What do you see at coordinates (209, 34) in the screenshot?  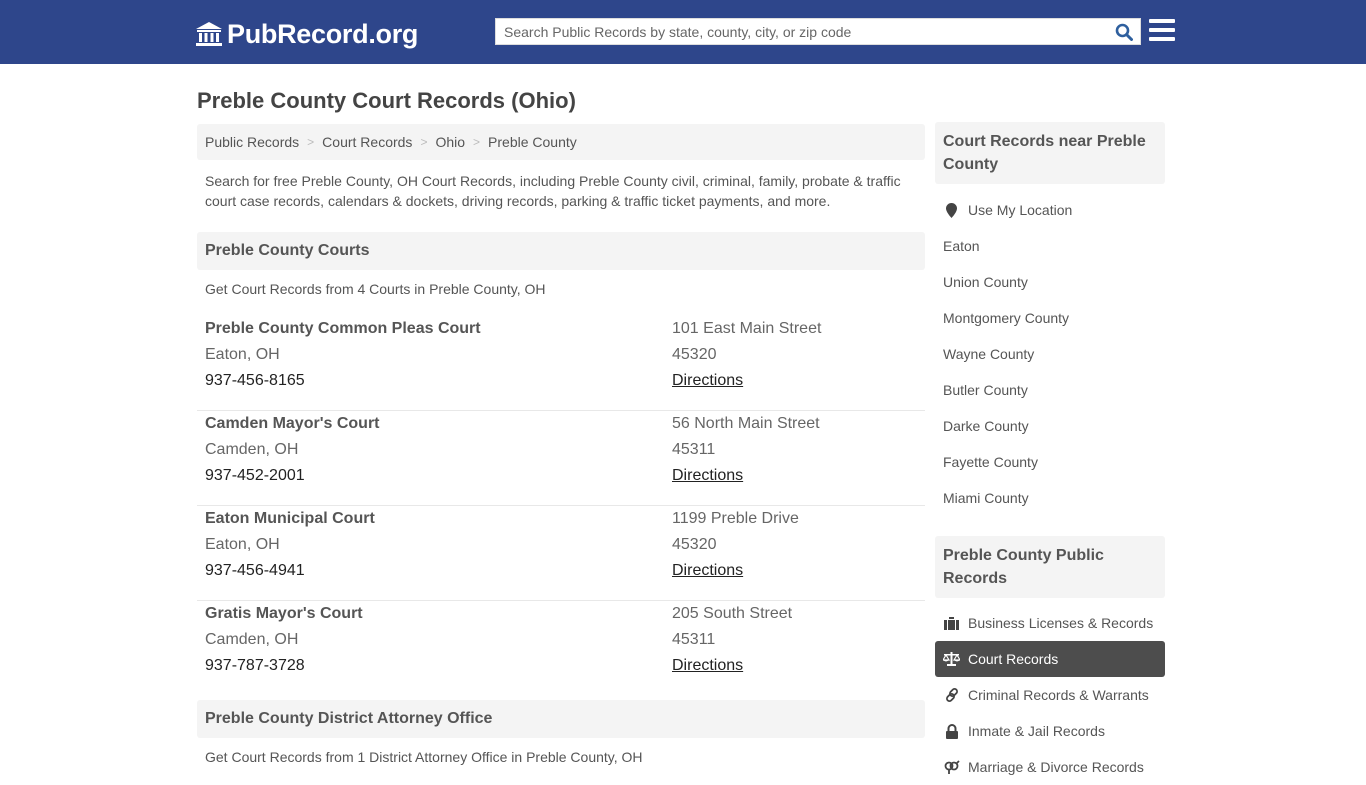 I see `courthouse-icon` at bounding box center [209, 34].